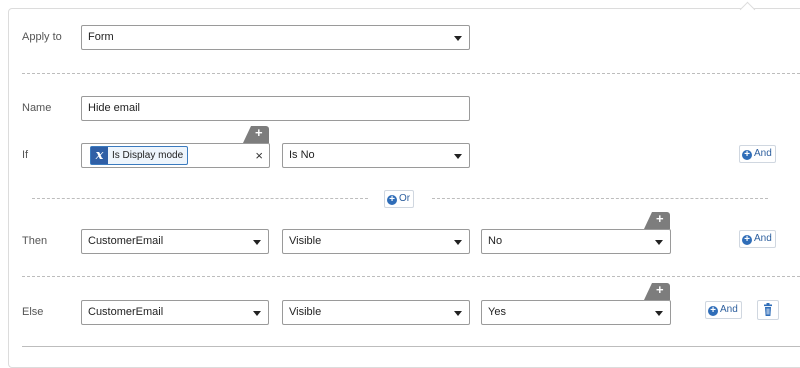 The width and height of the screenshot is (800, 368). What do you see at coordinates (405, 198) in the screenshot?
I see `or-label: Or` at bounding box center [405, 198].